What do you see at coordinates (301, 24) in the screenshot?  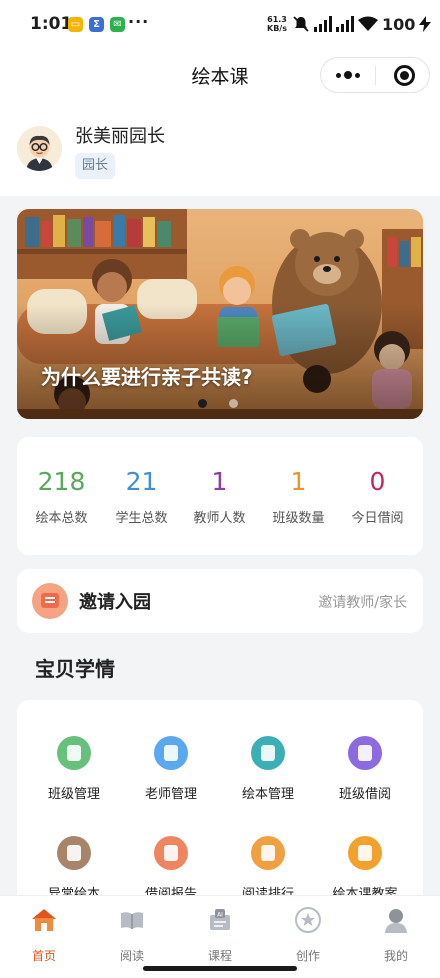 I see `mute-icon` at bounding box center [301, 24].